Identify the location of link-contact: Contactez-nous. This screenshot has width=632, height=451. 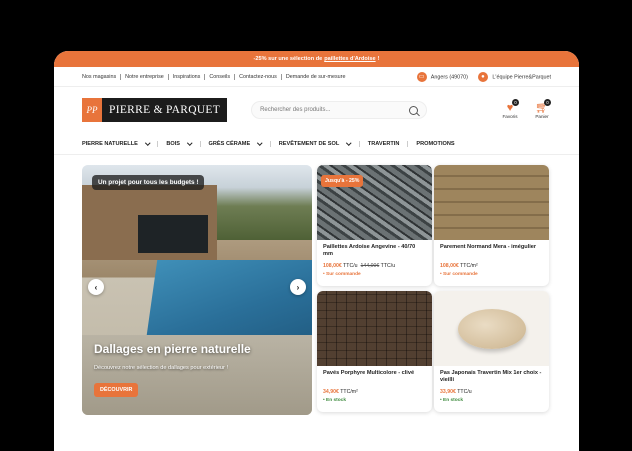
(258, 76).